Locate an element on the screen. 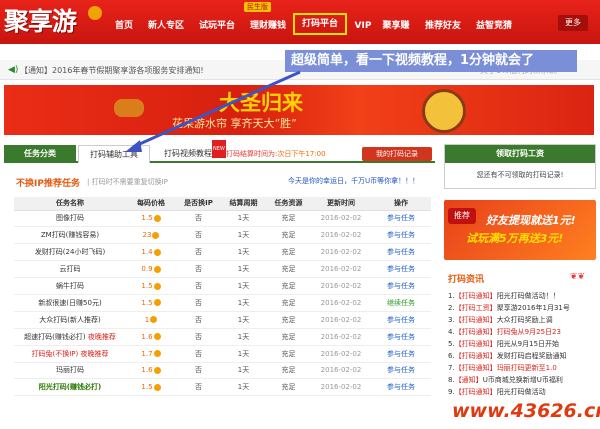  news-text: 玛丽打码更新至1.0 is located at coordinates (526, 368).